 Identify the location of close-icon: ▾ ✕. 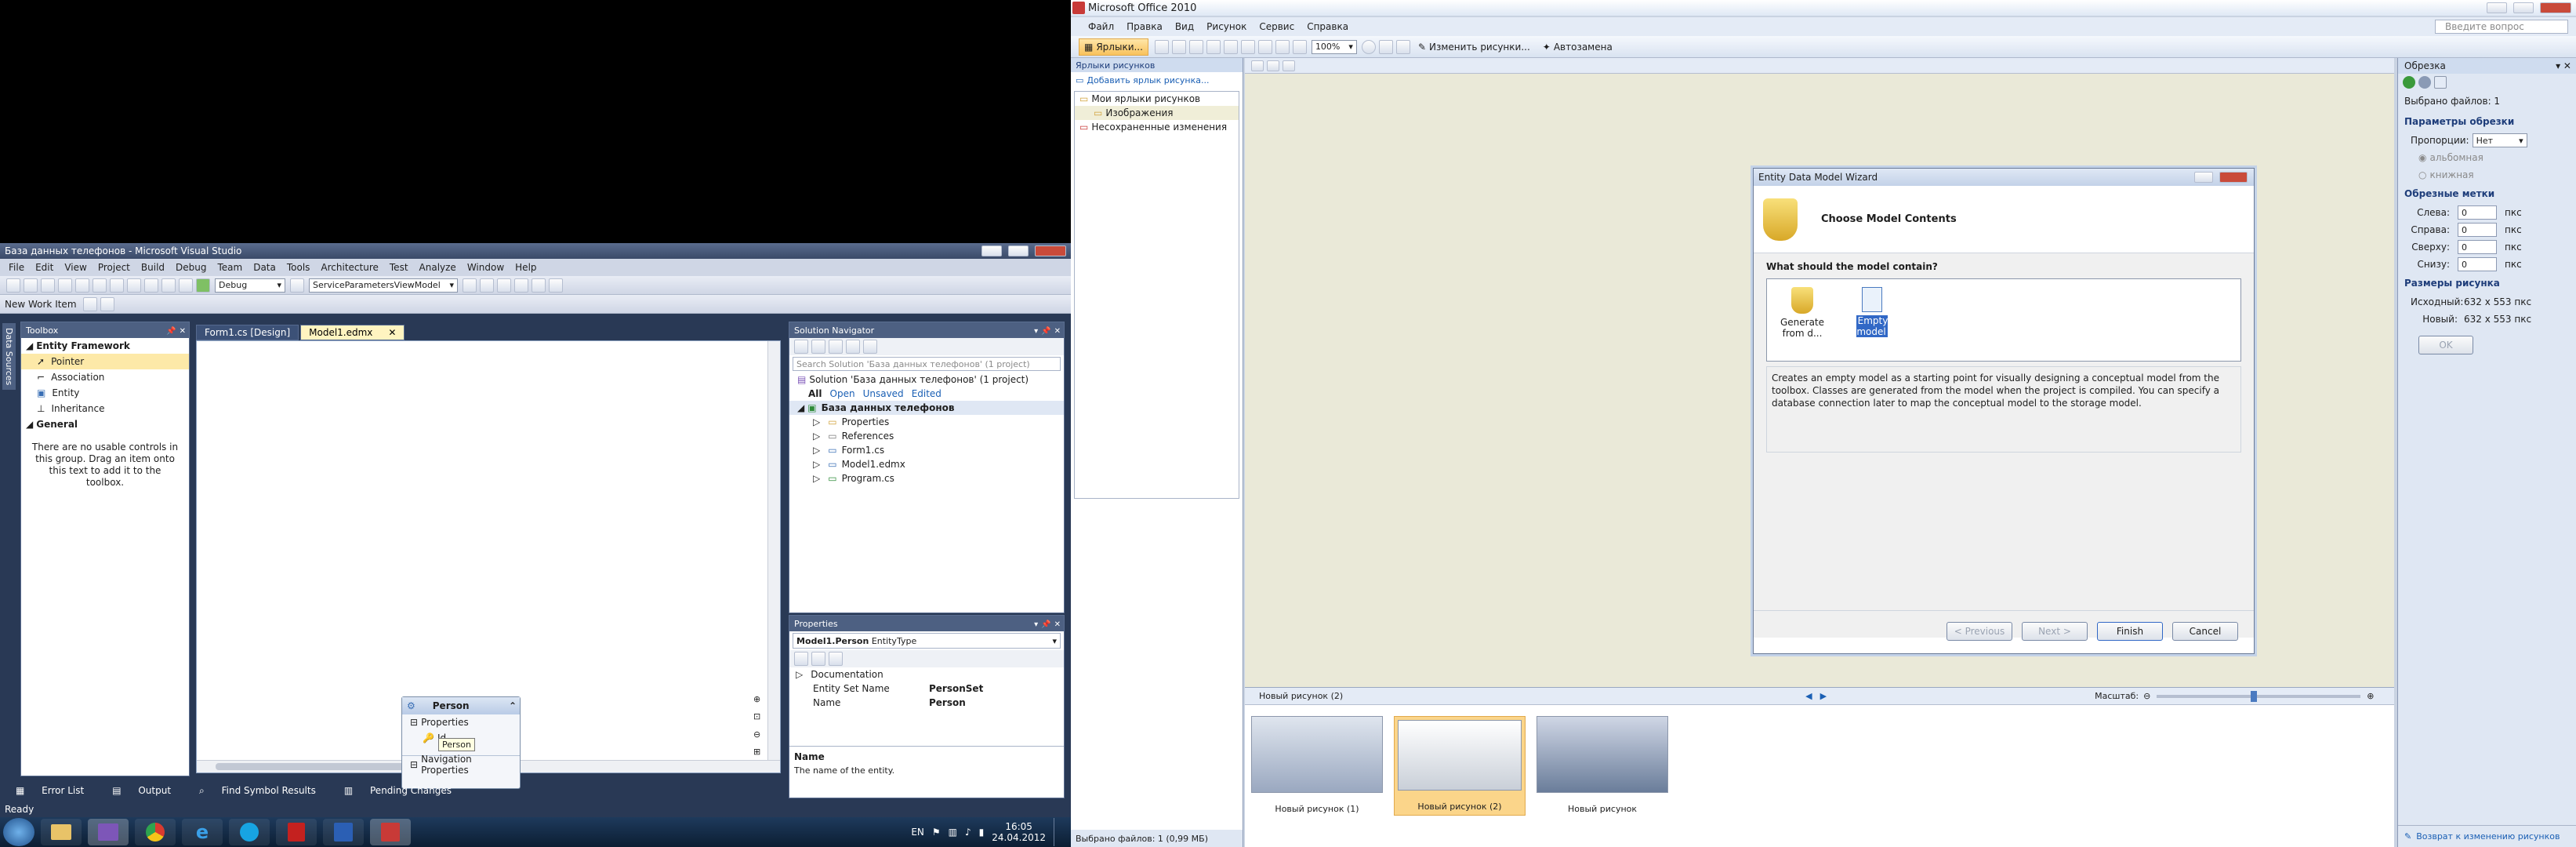
(2563, 65).